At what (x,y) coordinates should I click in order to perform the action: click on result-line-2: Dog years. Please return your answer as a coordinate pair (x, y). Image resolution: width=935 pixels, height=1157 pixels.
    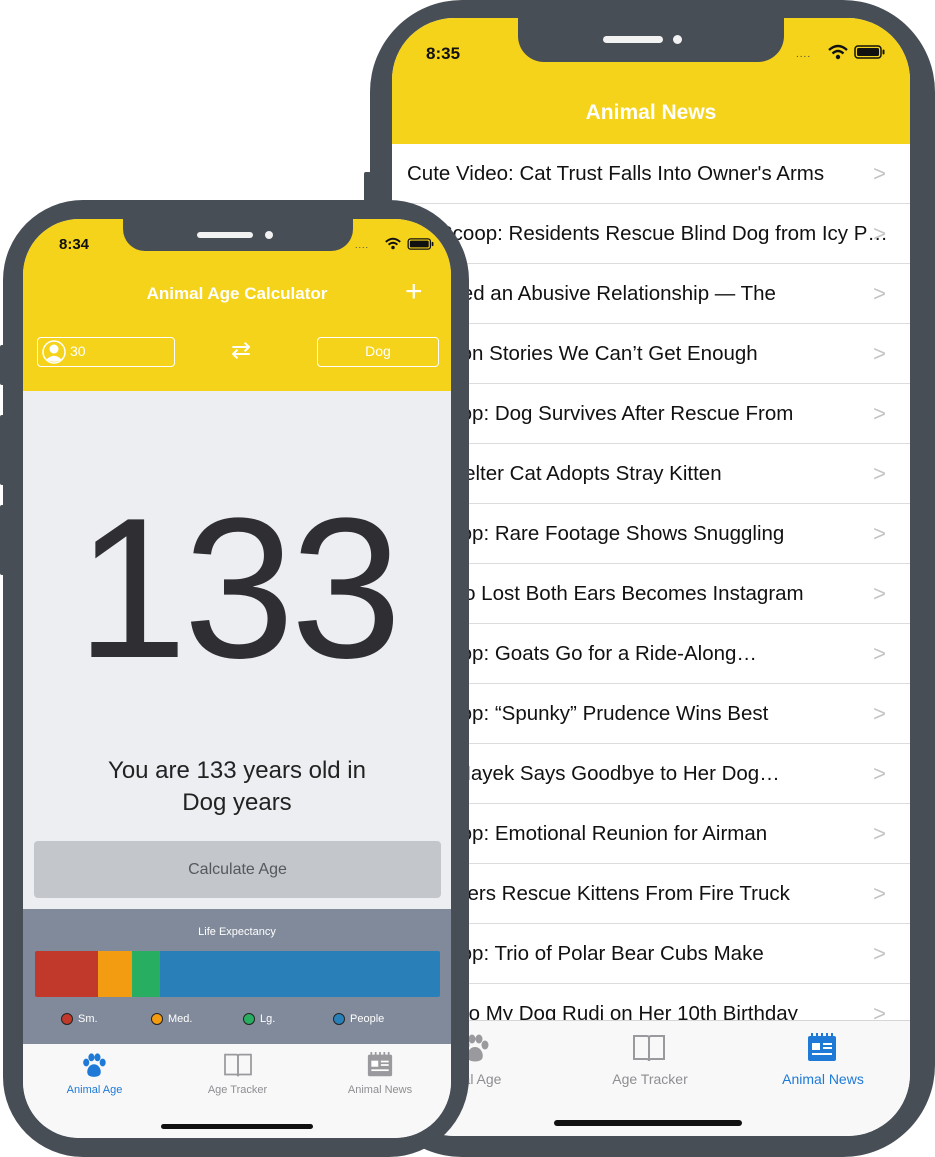
    Looking at the image, I should click on (237, 802).